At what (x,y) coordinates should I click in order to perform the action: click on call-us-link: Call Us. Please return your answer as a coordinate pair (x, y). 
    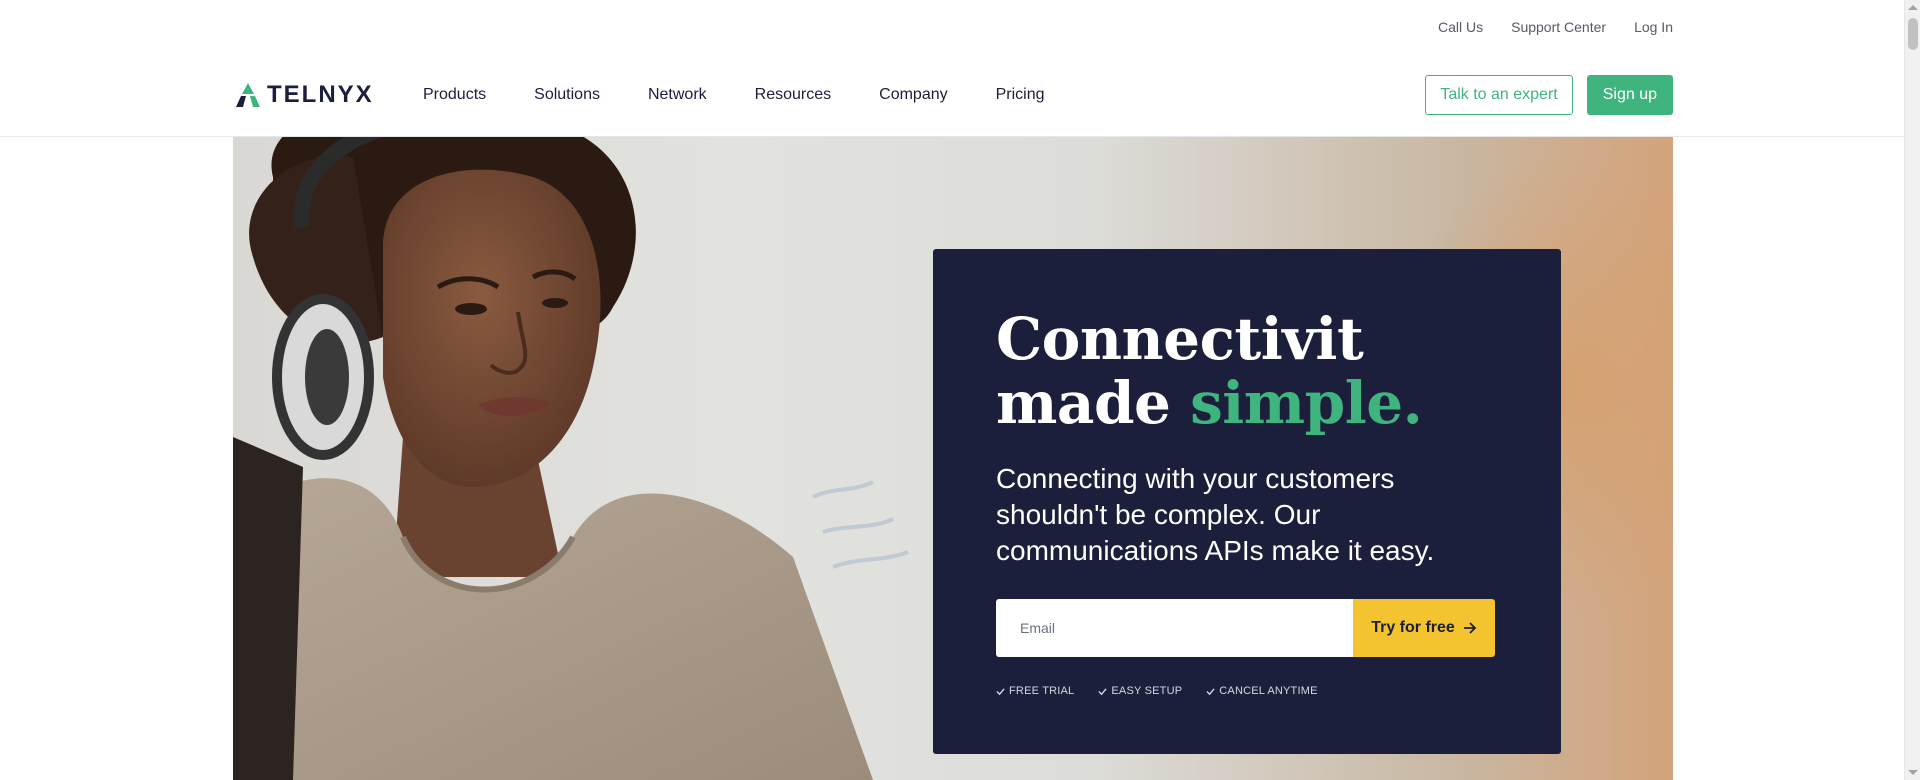
    Looking at the image, I should click on (1460, 27).